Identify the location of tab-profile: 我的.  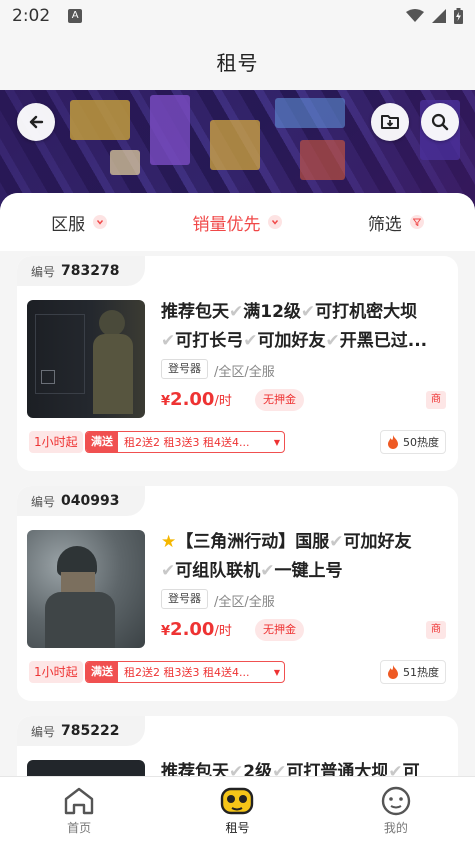
(396, 810).